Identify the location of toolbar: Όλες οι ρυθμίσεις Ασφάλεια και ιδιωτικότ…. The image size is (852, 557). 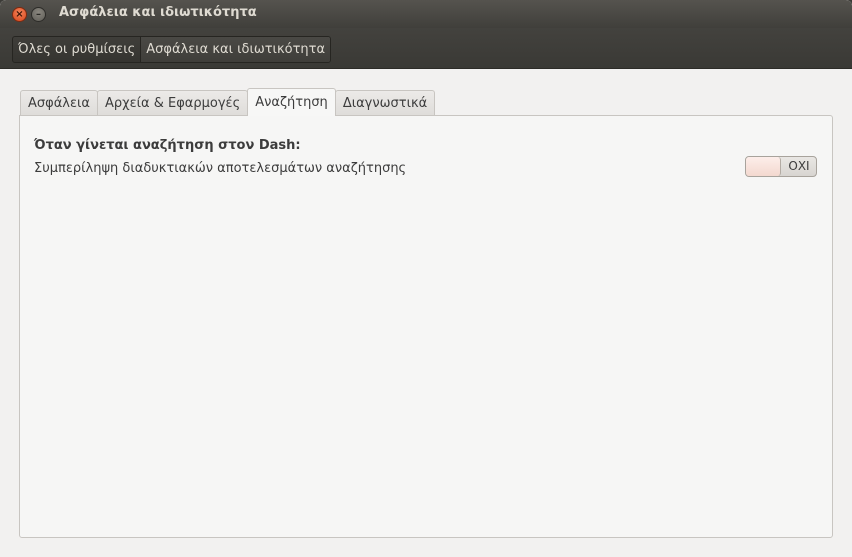
(426, 48).